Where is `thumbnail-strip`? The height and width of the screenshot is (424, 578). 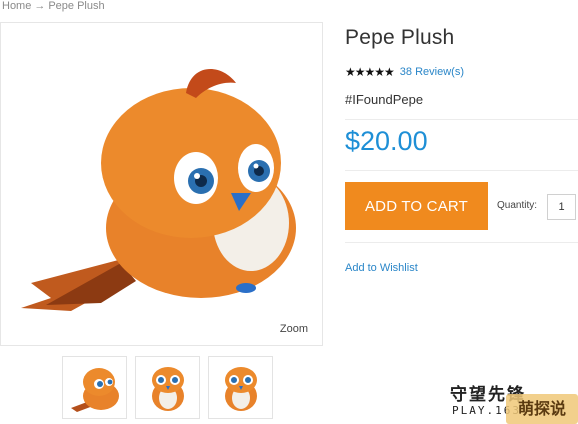 thumbnail-strip is located at coordinates (167, 387).